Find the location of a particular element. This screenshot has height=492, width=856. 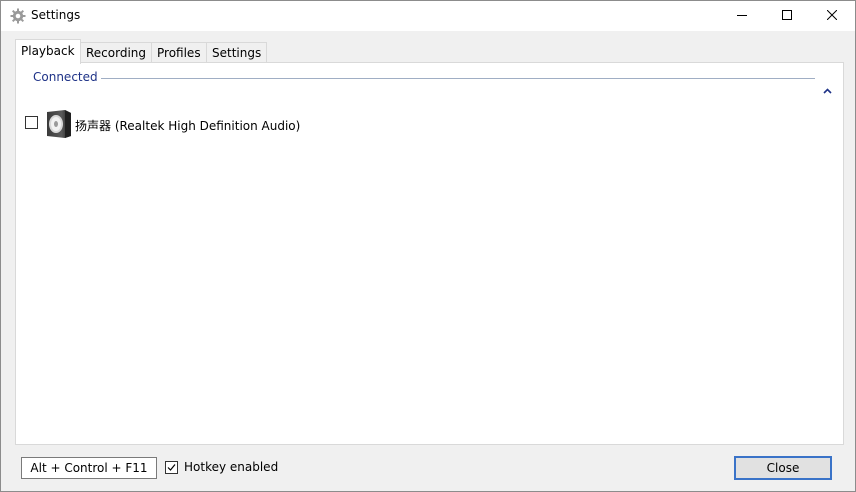

group-divider is located at coordinates (458, 78).